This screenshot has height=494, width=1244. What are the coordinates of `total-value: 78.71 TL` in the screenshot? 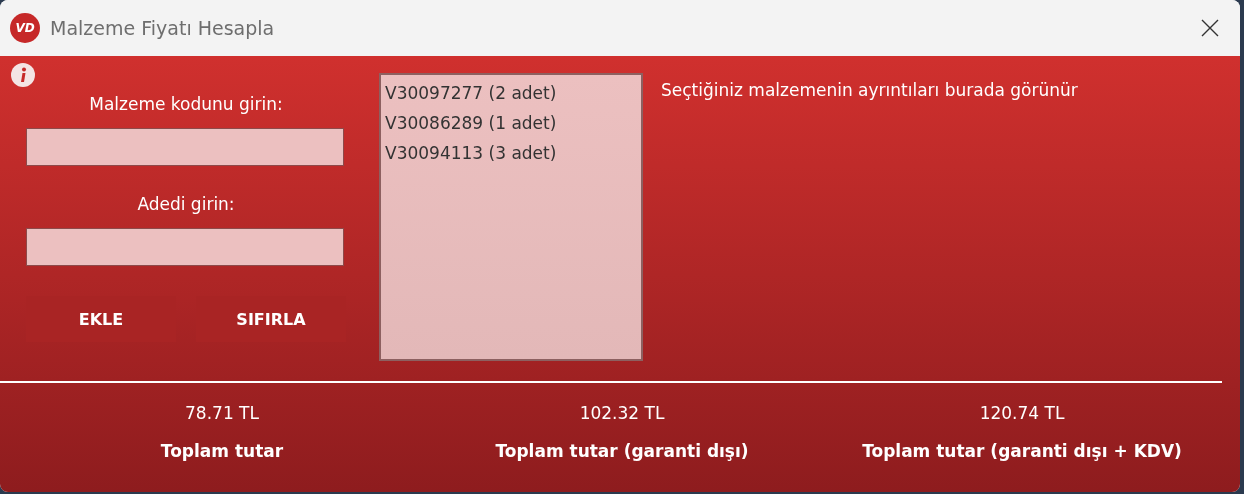 It's located at (222, 413).